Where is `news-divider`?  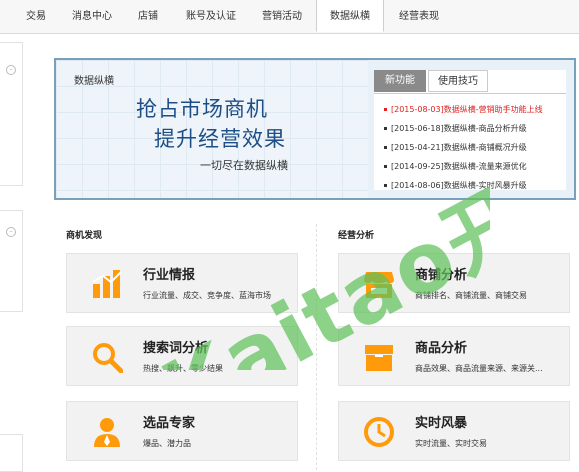
news-divider is located at coordinates (470, 93).